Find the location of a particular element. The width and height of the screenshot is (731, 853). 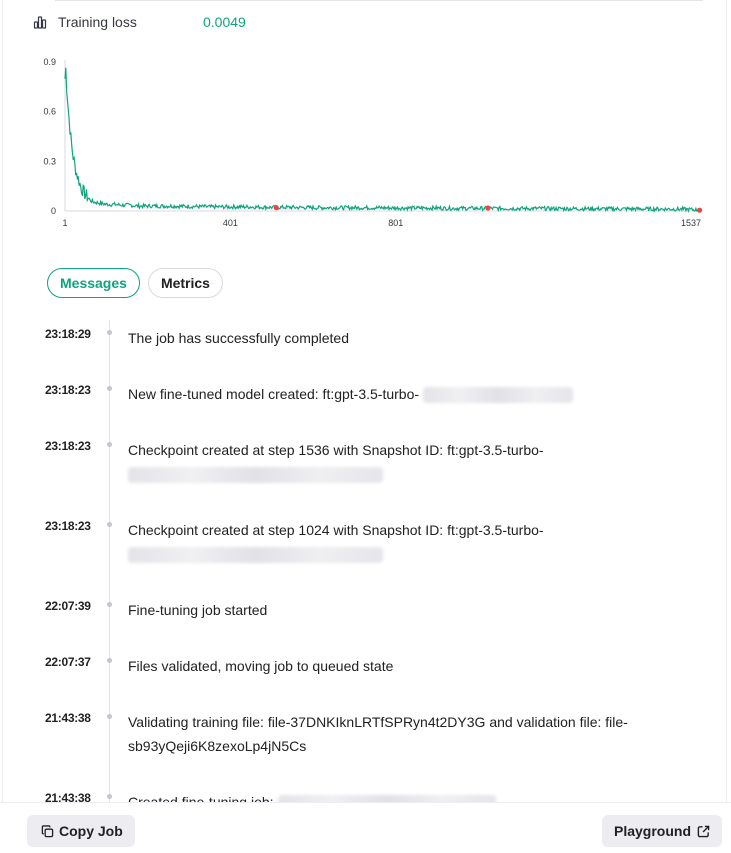

tab-metrics: Metrics is located at coordinates (185, 283).